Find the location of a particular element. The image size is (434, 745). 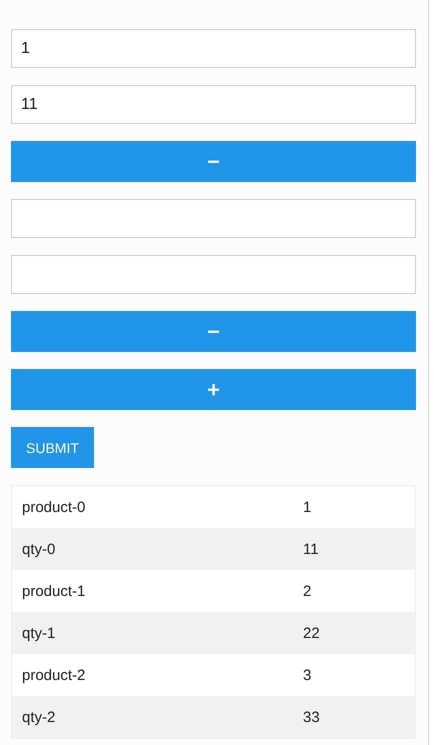

table-cell-text: product-0 is located at coordinates (53, 507).